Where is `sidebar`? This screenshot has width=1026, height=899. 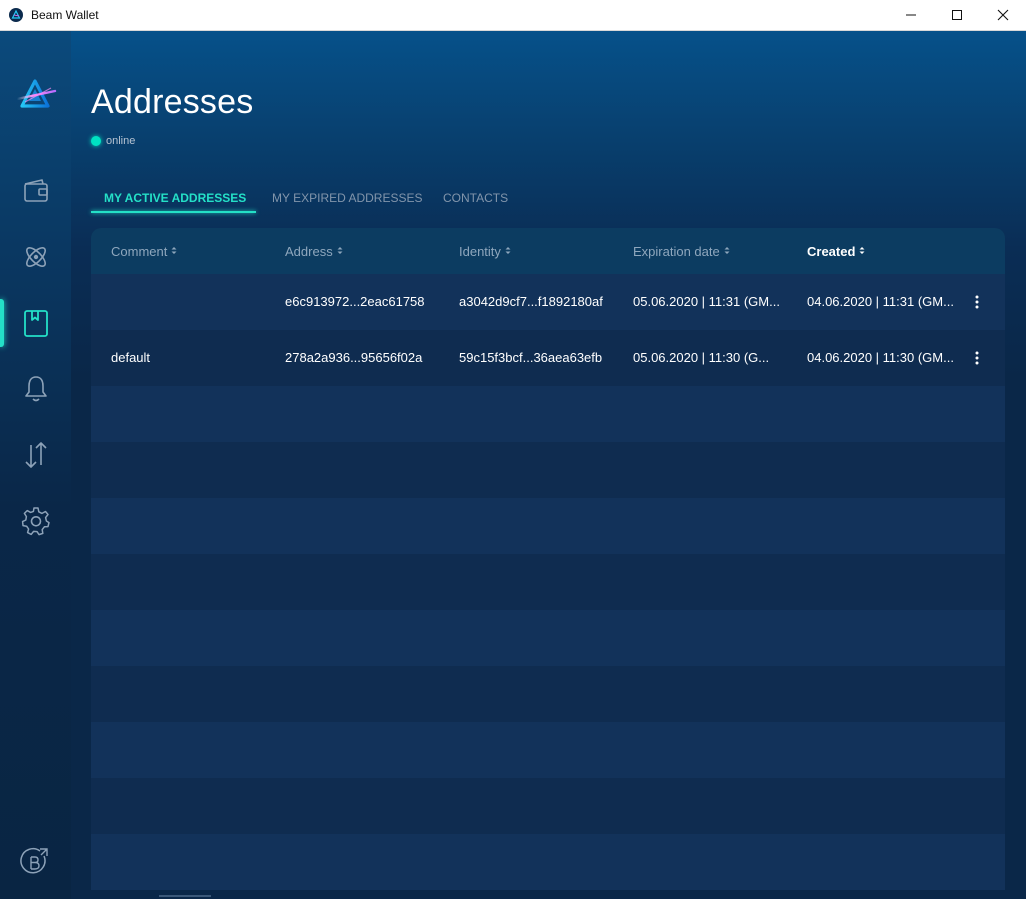 sidebar is located at coordinates (35, 465).